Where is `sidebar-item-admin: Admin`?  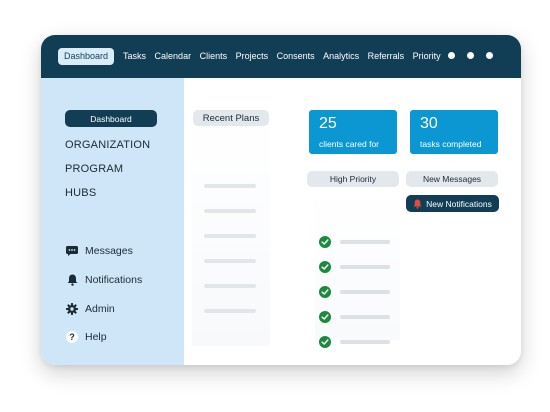
sidebar-item-admin: Admin is located at coordinates (90, 309).